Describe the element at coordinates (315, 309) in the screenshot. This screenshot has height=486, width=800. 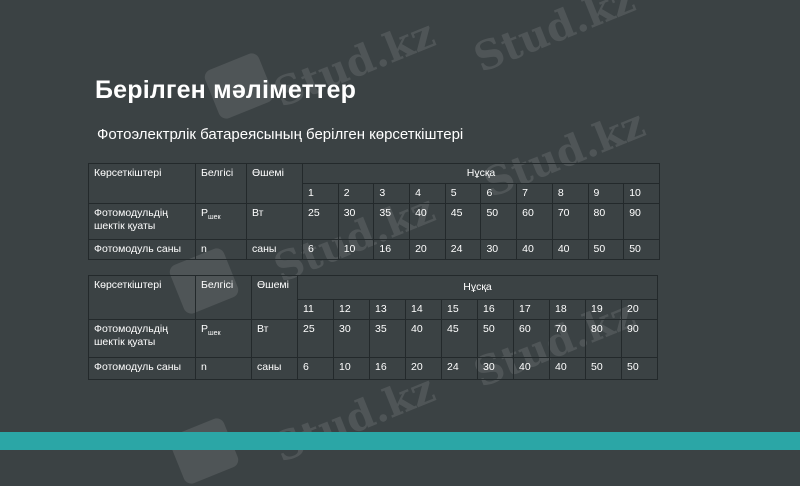
I see `variant-number: 11` at that location.